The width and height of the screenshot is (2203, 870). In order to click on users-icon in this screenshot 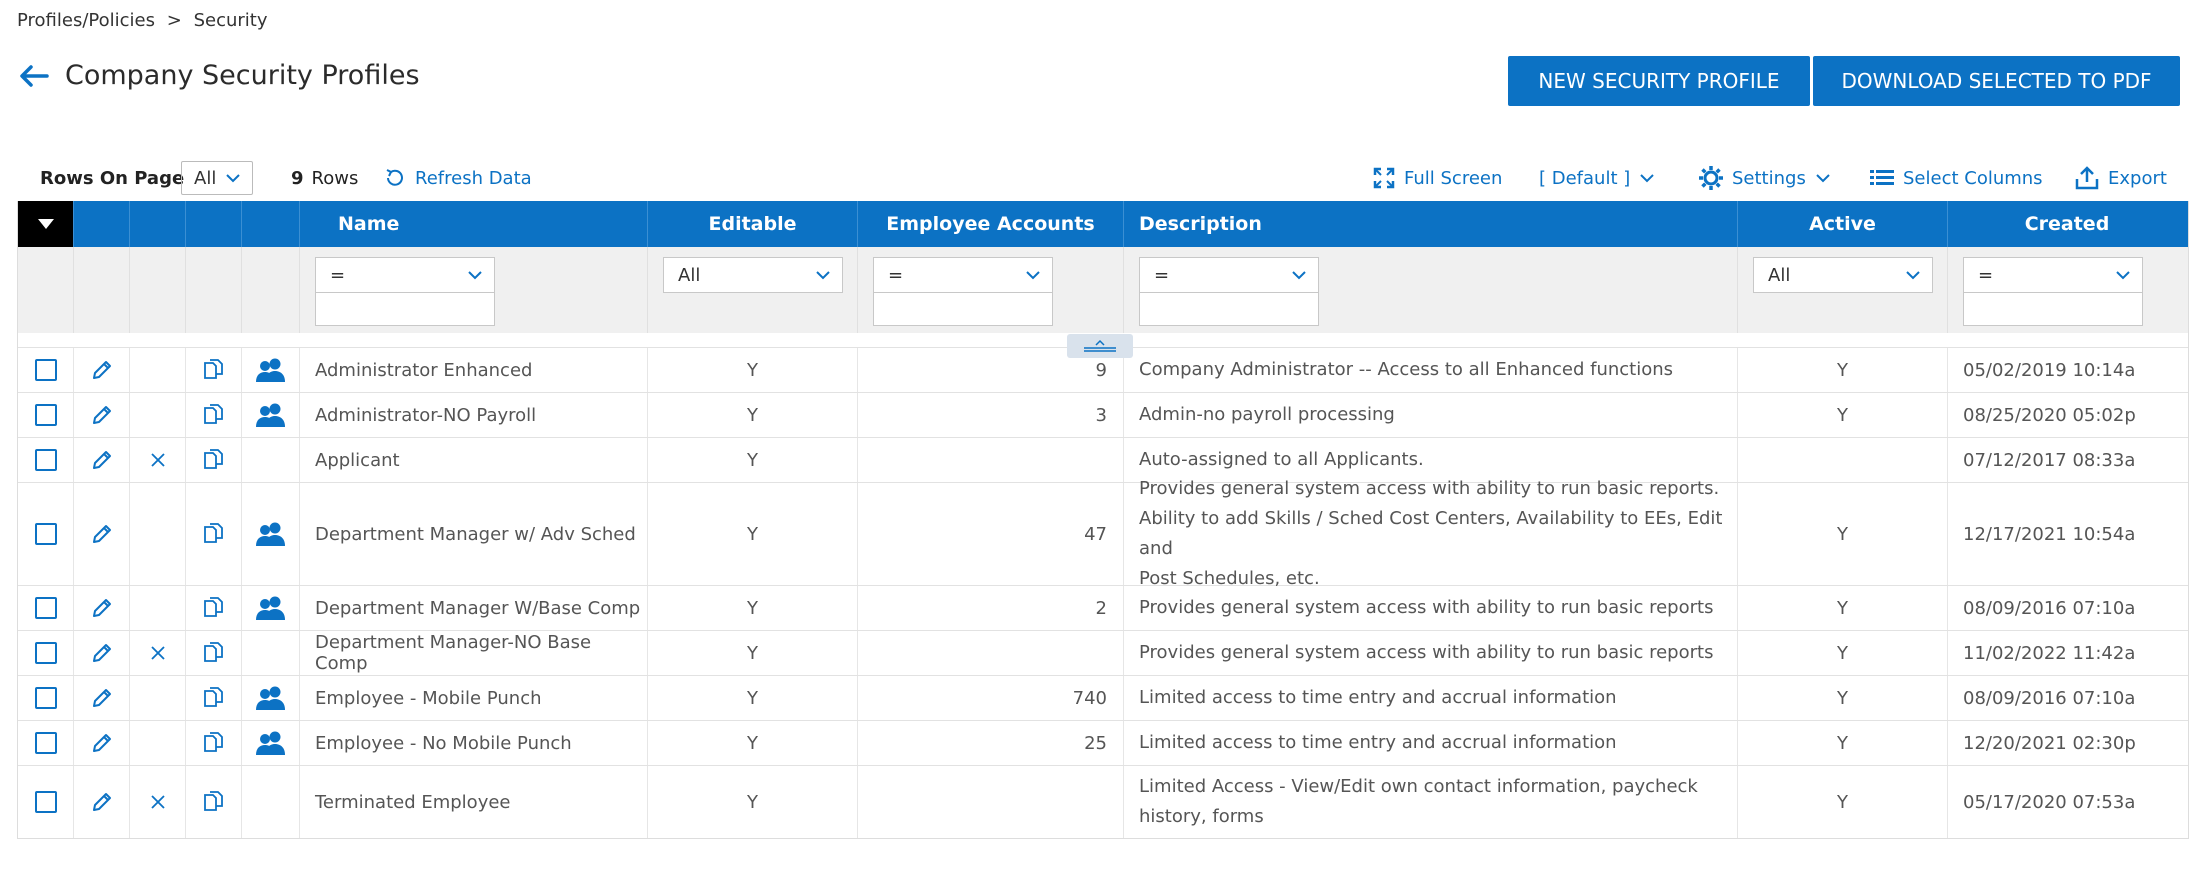, I will do `click(270, 534)`.